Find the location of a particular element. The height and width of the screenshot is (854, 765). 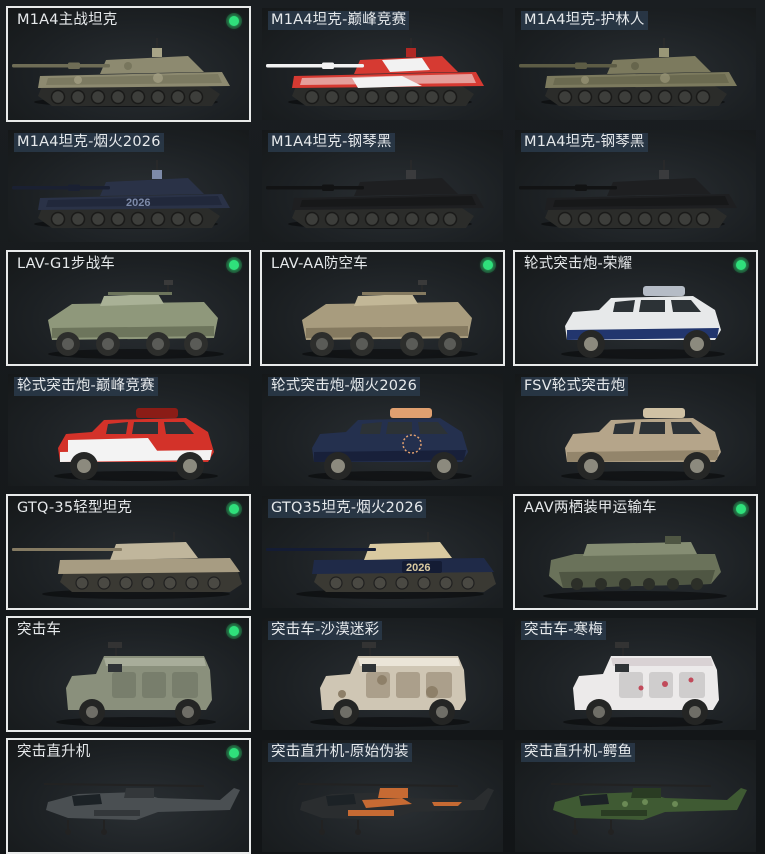

vehicle-name: 轮式突击炮-荣耀 is located at coordinates (578, 264).